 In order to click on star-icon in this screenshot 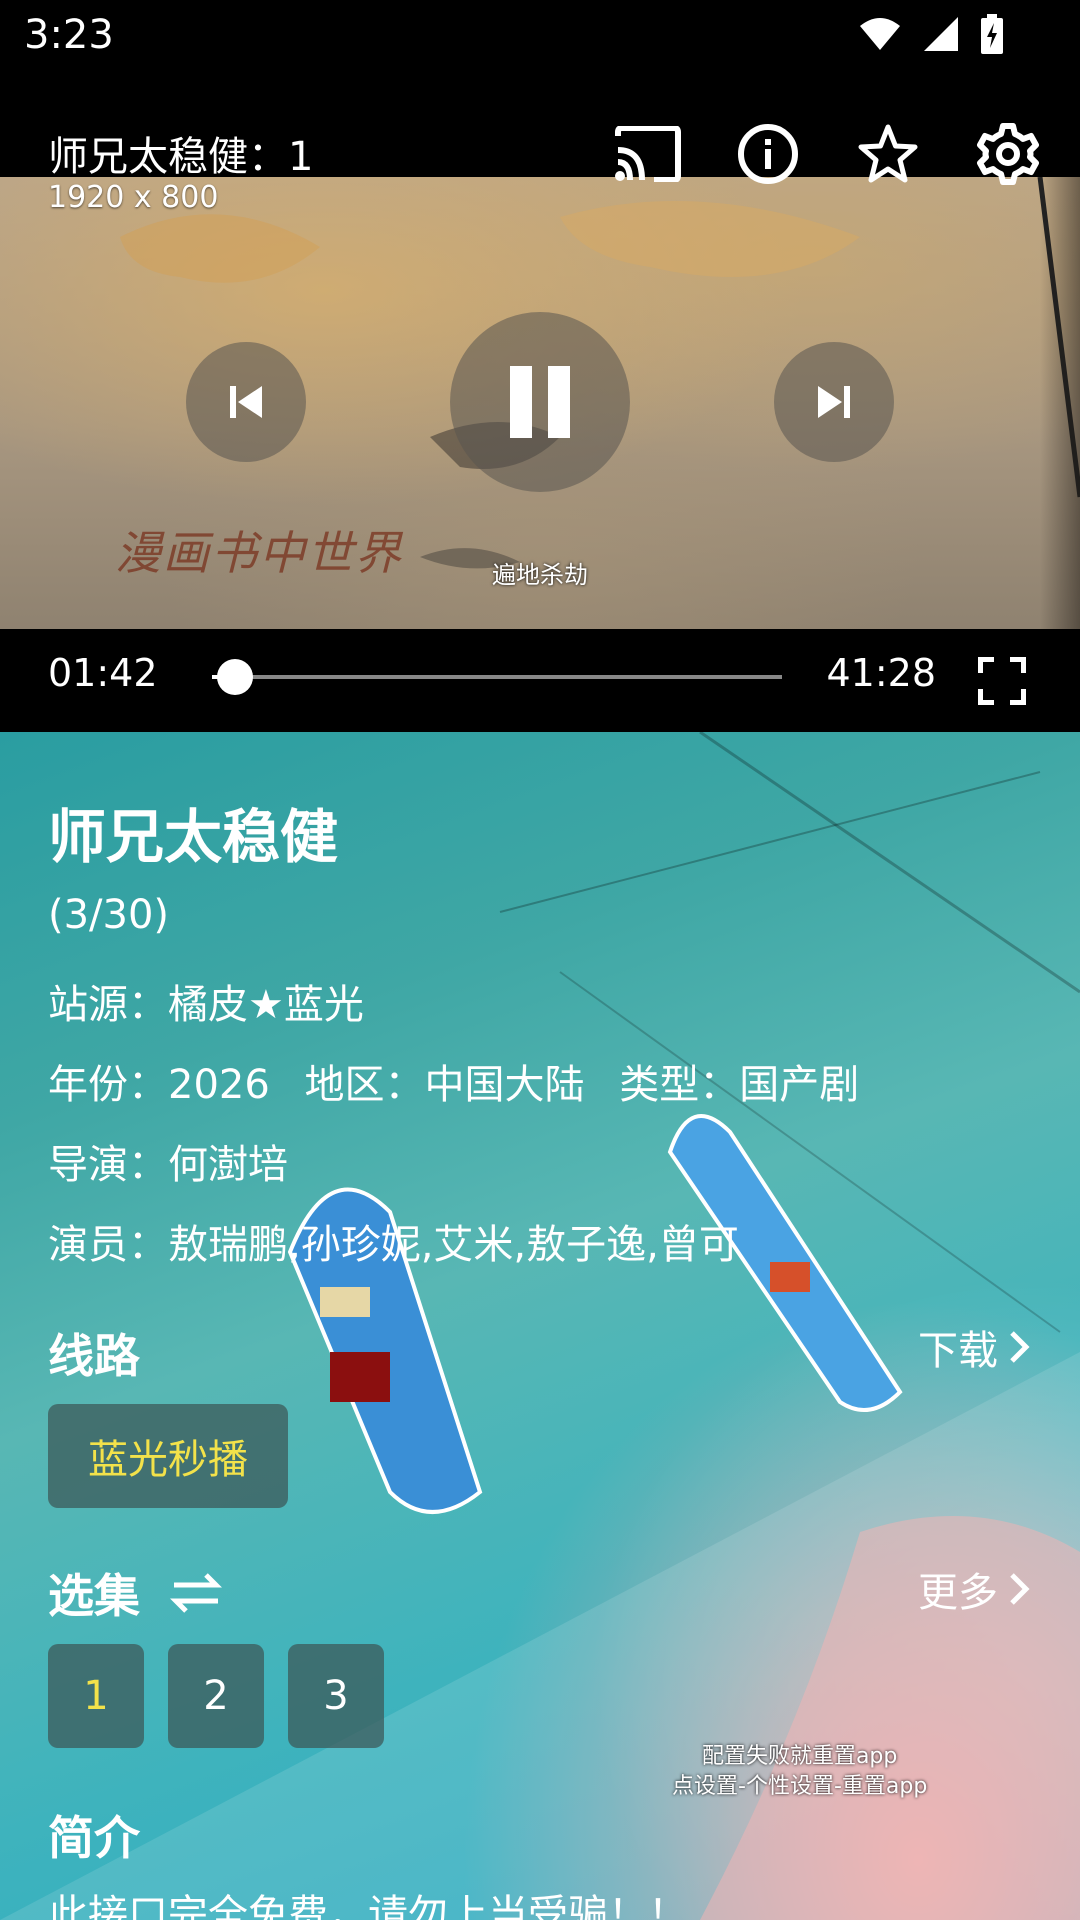, I will do `click(888, 153)`.